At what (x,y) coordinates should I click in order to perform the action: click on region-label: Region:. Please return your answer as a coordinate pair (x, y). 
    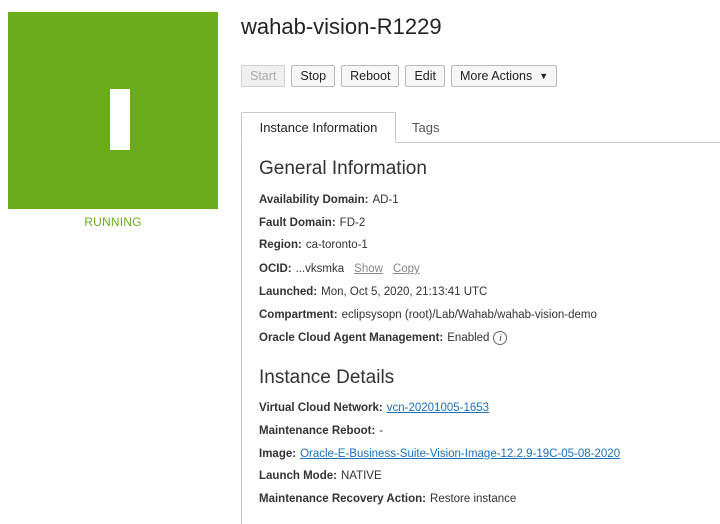
    Looking at the image, I should click on (280, 245).